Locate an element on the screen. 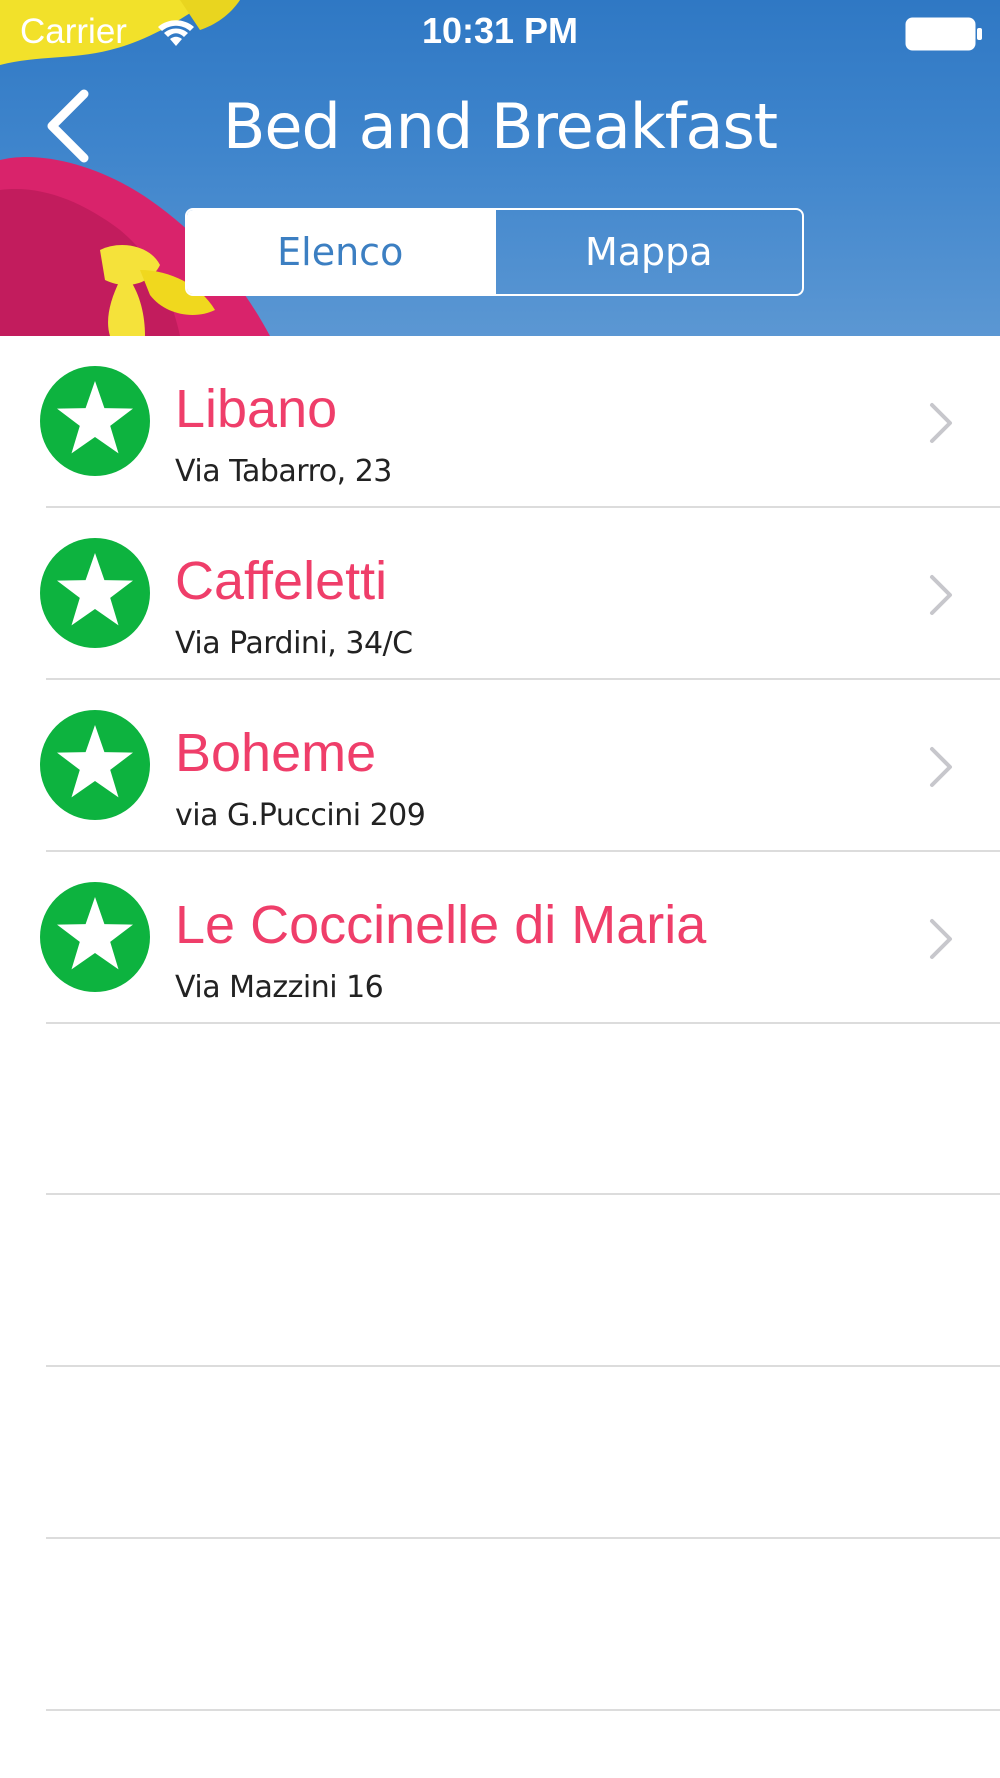 The height and width of the screenshot is (1778, 1000). battery-icon is located at coordinates (943, 34).